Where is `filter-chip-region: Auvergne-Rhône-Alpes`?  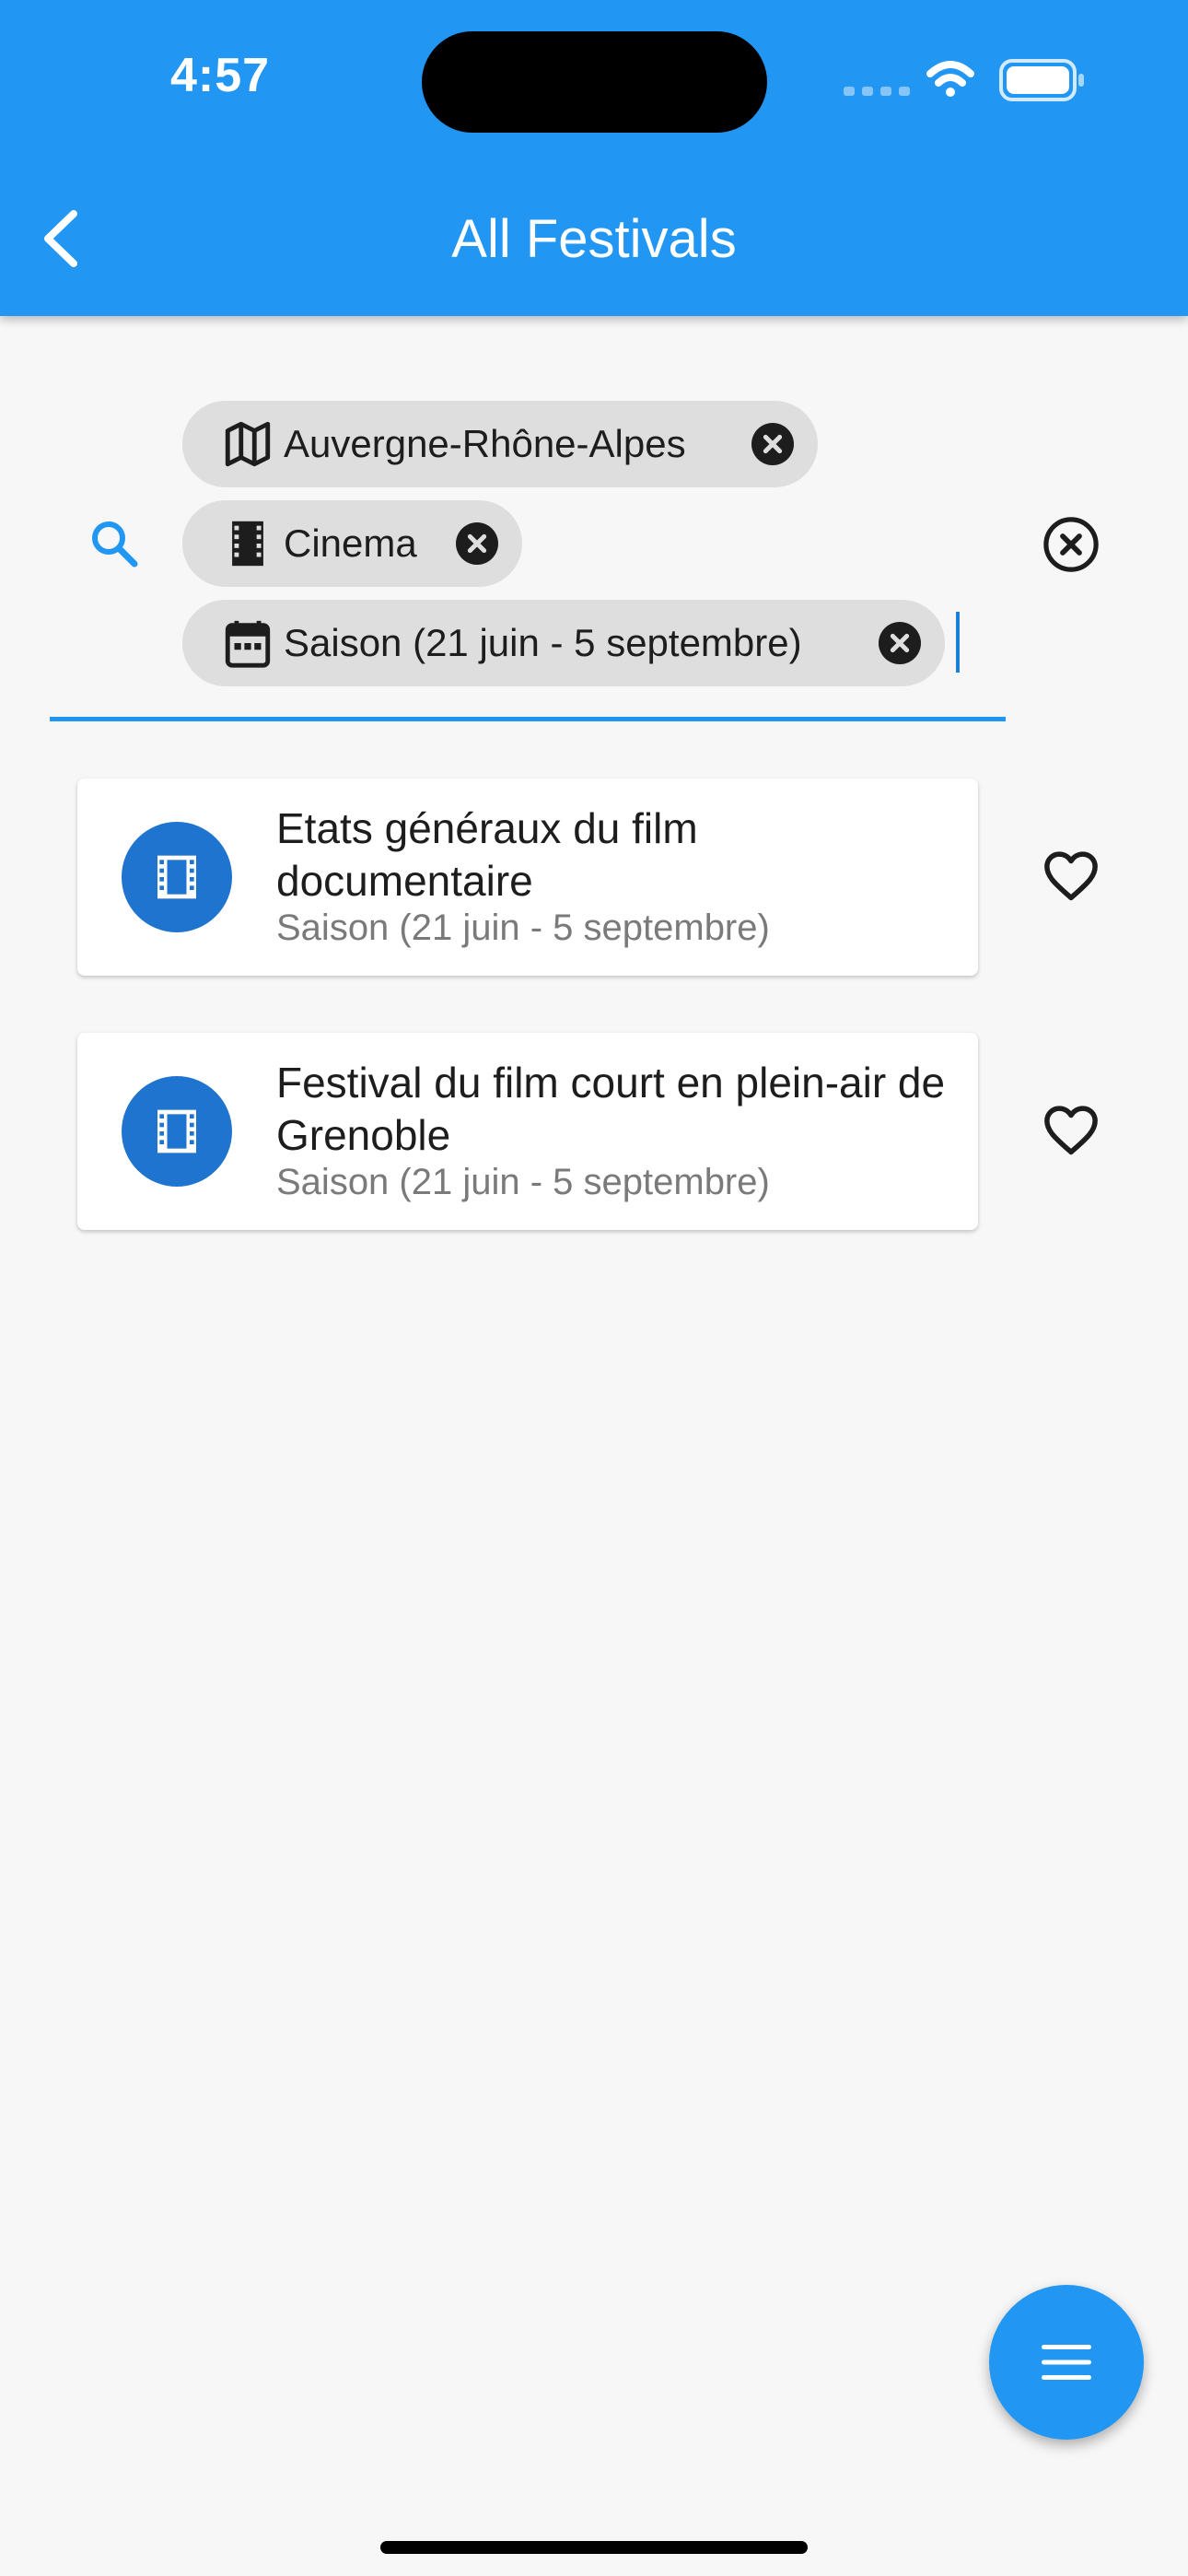 filter-chip-region: Auvergne-Rhône-Alpes is located at coordinates (500, 444).